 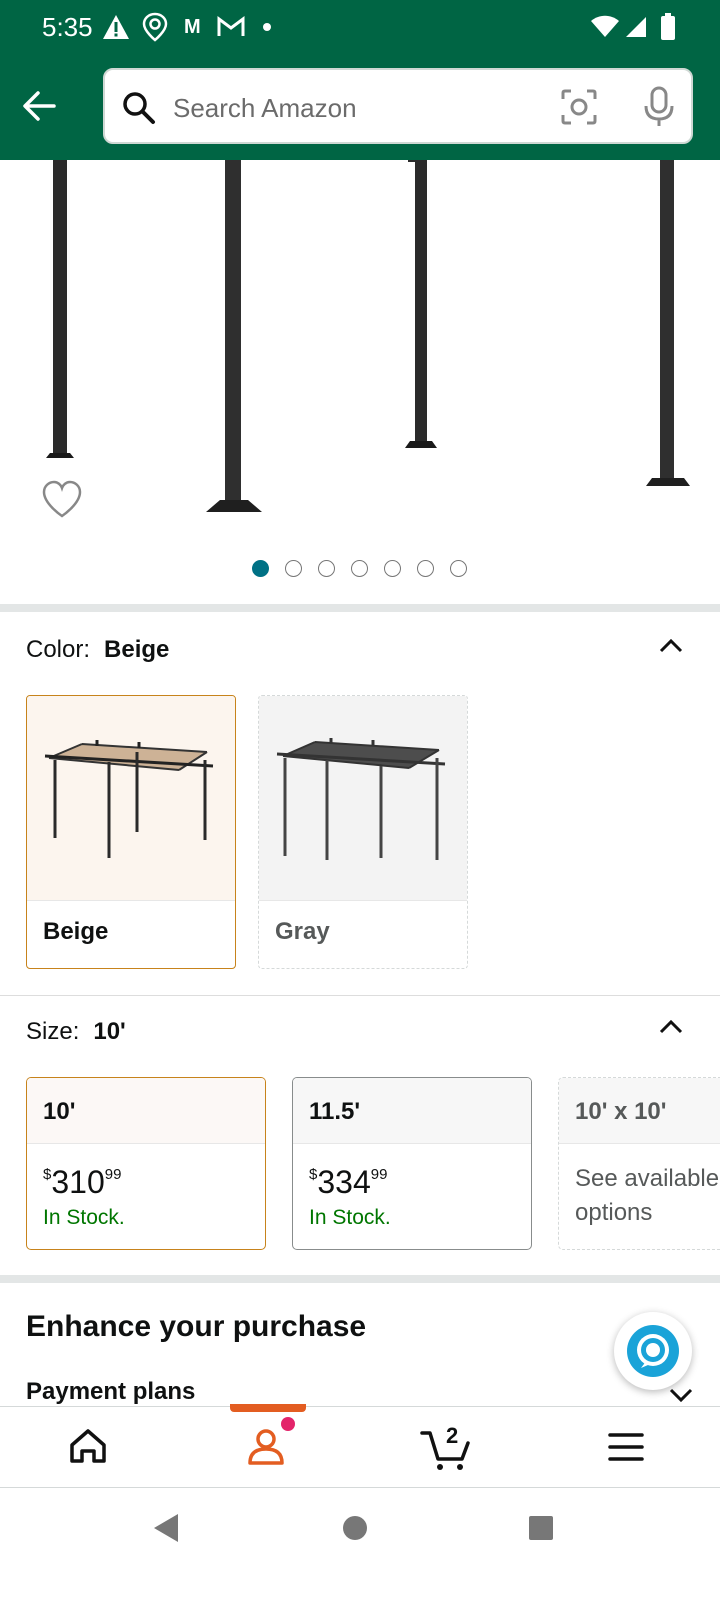 I want to click on color-option-beige: Beige, so click(x=131, y=832).